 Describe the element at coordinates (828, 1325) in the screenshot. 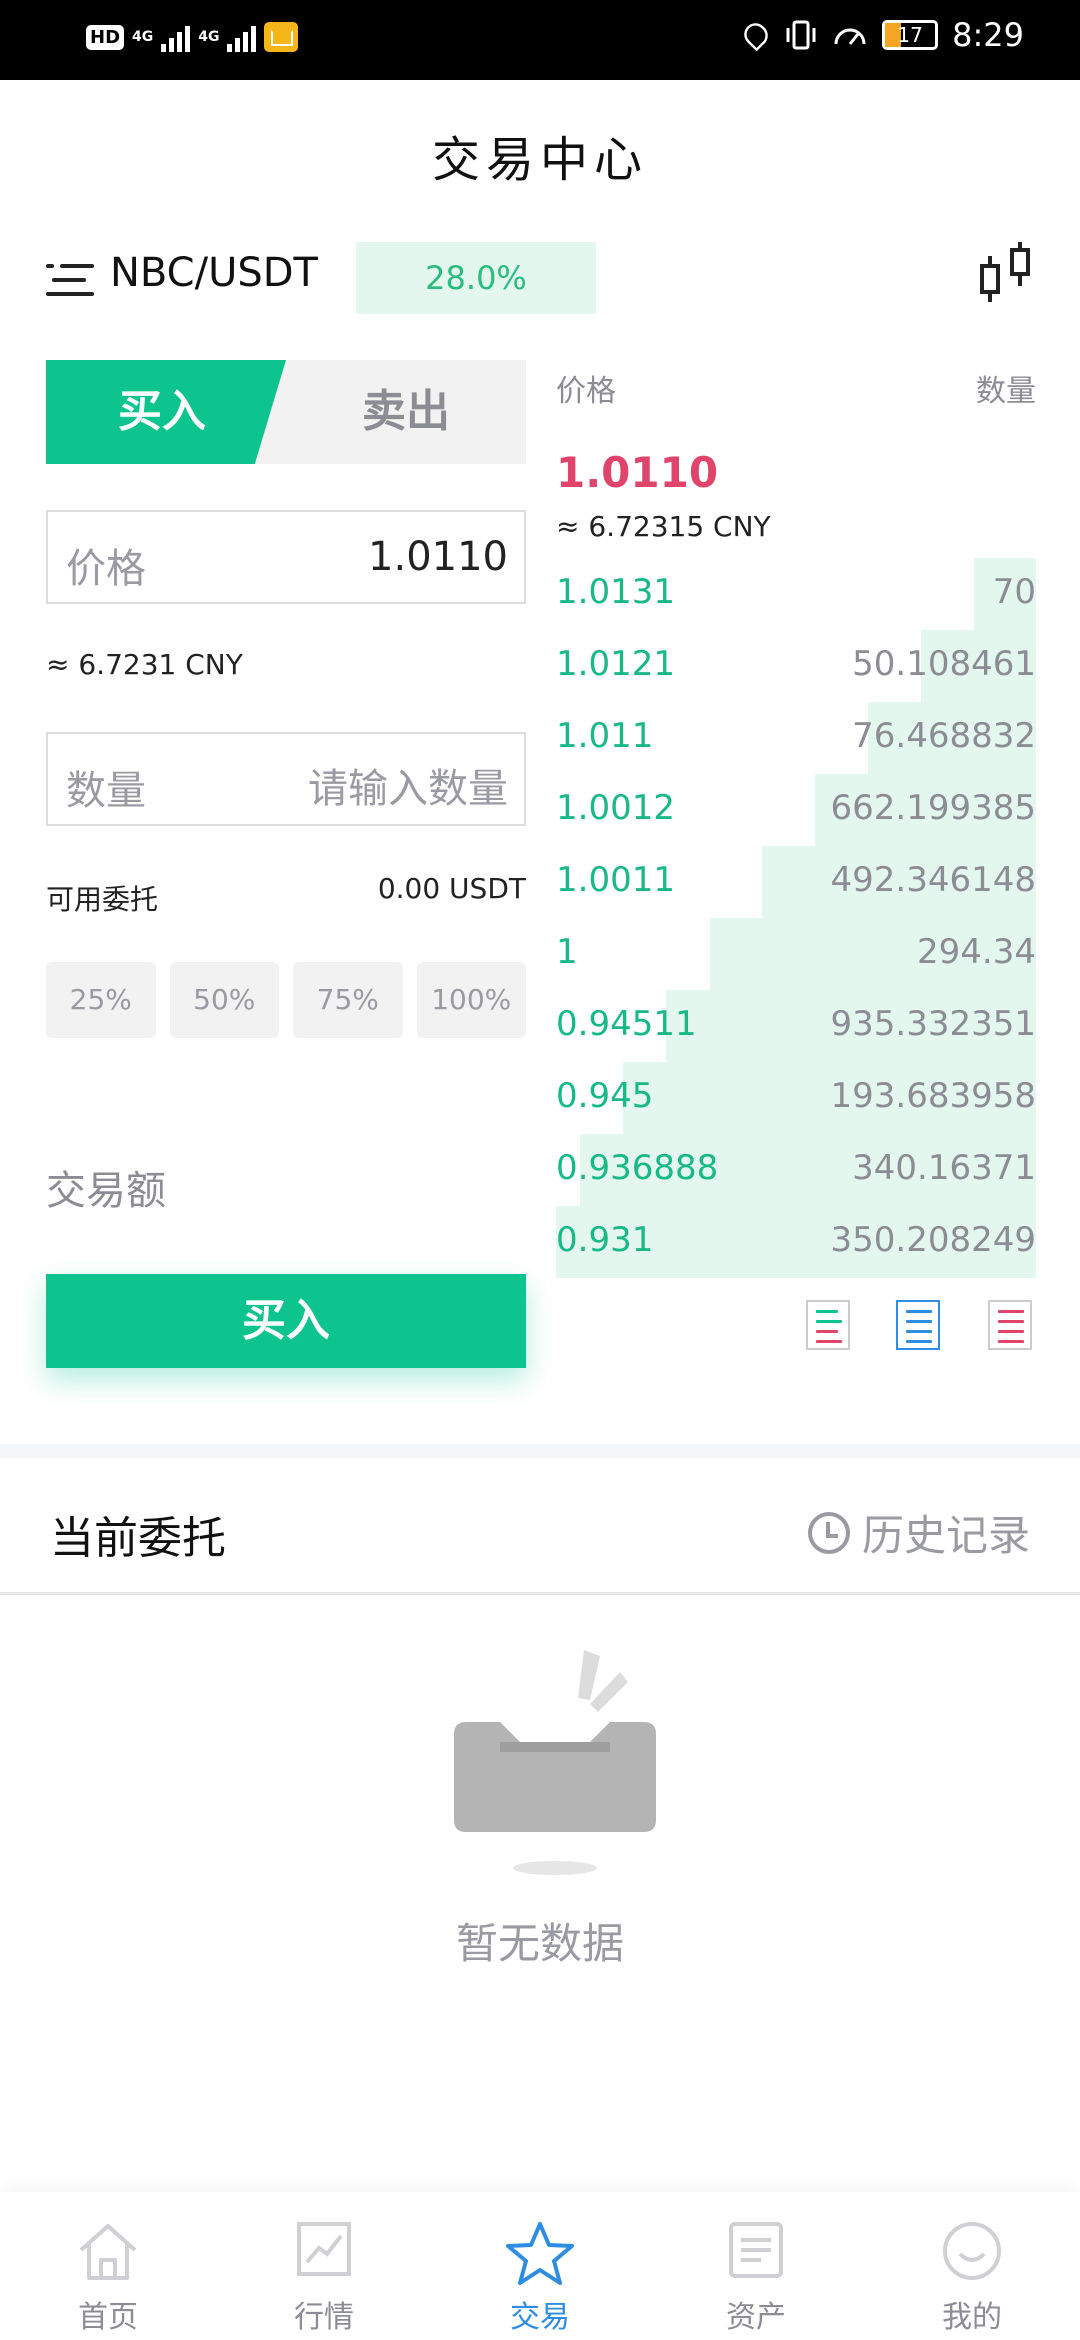

I see `bids-view-icon` at that location.